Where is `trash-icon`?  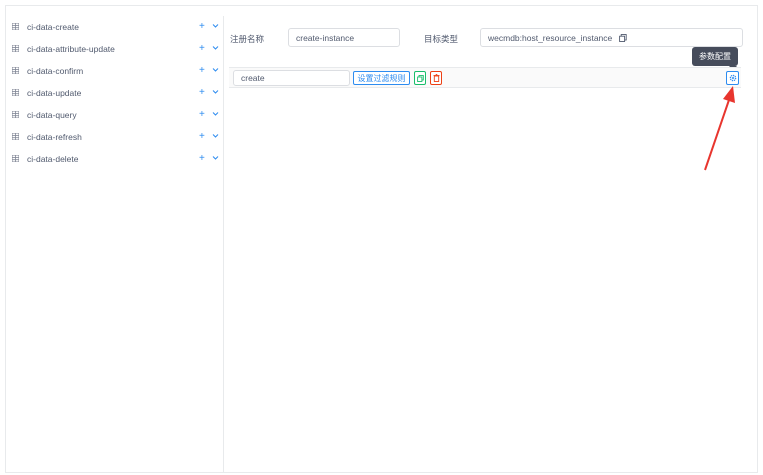
trash-icon is located at coordinates (436, 78).